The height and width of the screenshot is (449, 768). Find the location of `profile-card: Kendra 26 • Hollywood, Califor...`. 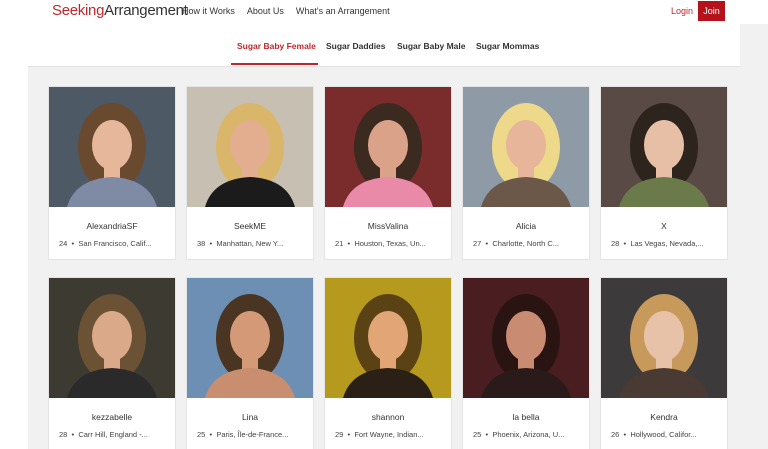

profile-card: Kendra 26 • Hollywood, Califor... is located at coordinates (664, 363).